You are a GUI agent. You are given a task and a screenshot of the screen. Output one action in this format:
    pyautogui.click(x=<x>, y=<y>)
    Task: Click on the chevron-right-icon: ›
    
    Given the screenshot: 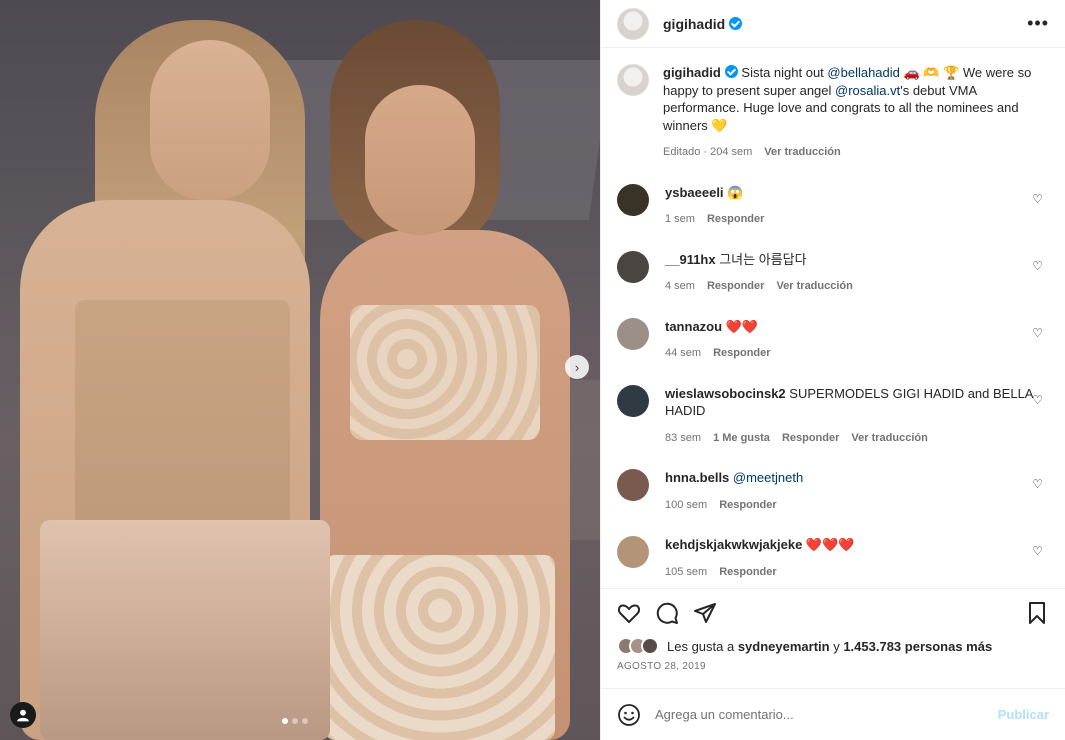 What is the action you would take?
    pyautogui.click(x=577, y=367)
    